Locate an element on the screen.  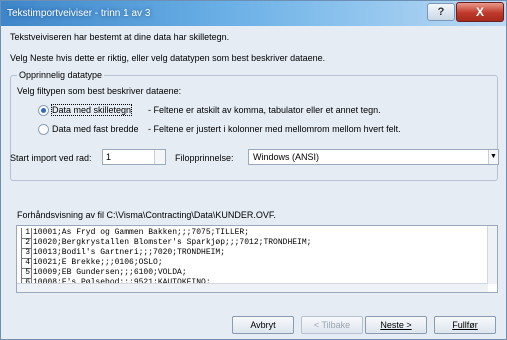
radio-delimited-button is located at coordinates (43, 110).